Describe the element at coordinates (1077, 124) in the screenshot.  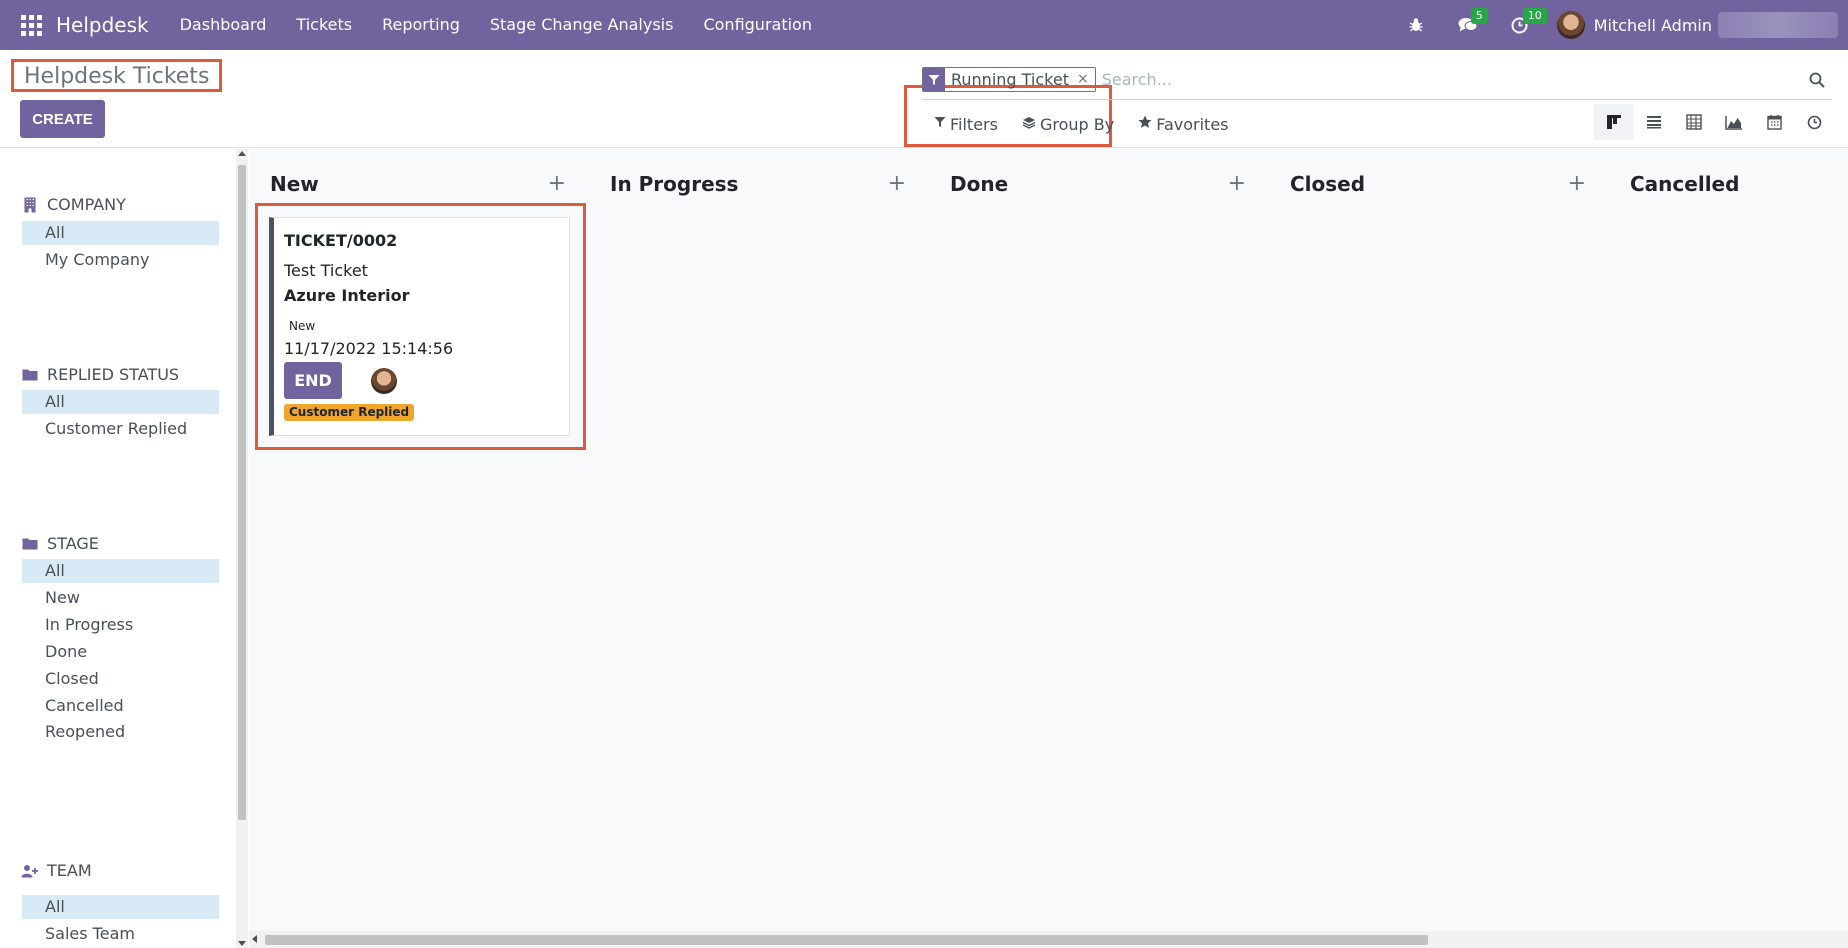
I see `group-by-label: Group By` at that location.